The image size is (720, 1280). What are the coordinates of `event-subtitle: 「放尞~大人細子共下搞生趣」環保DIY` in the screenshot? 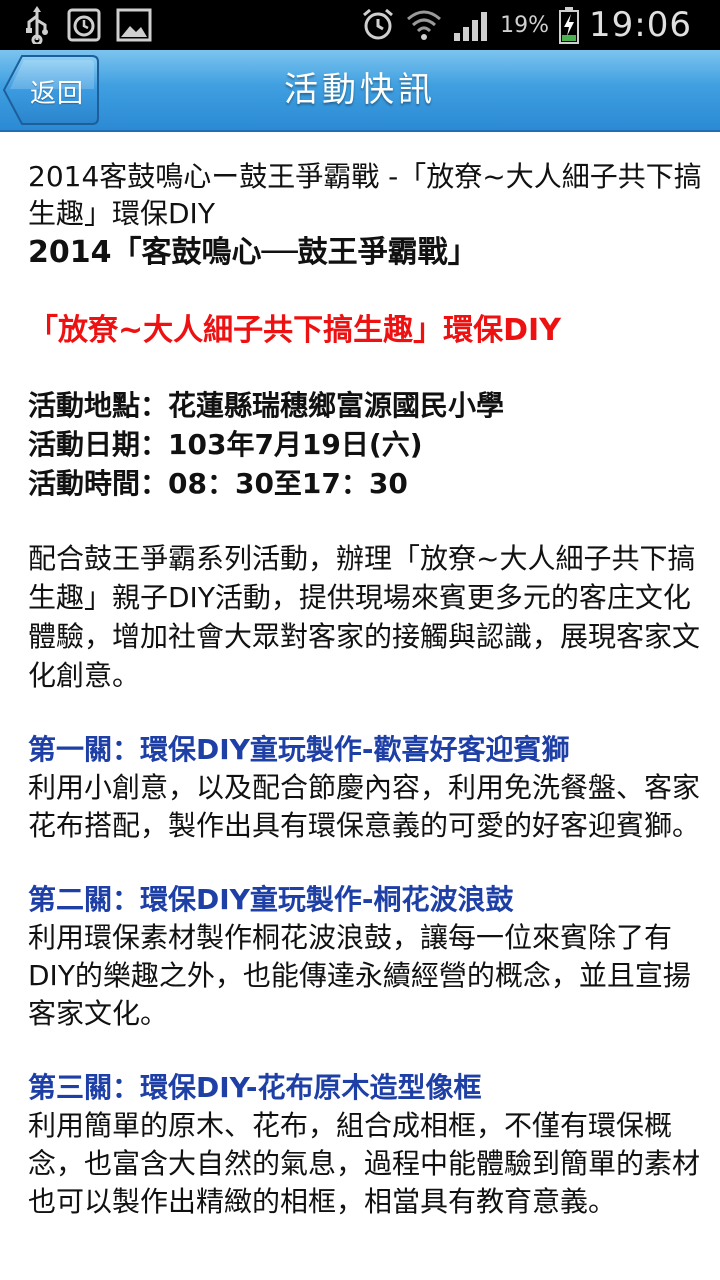 It's located at (294, 330).